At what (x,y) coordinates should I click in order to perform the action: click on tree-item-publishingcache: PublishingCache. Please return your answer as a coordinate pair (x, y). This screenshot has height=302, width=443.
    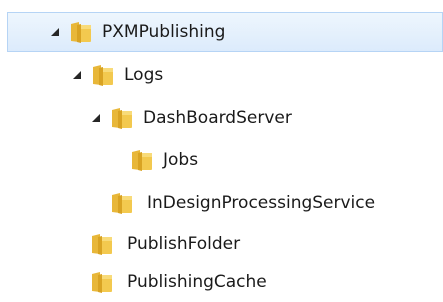
    Looking at the image, I should click on (259, 282).